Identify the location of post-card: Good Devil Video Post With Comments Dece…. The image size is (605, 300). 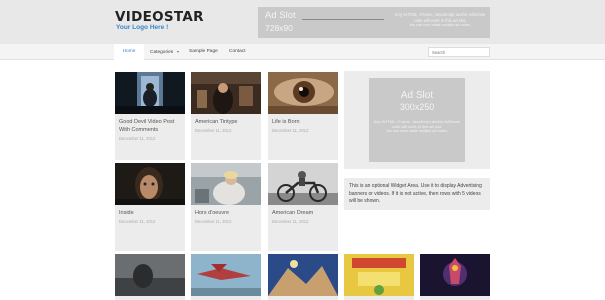
(150, 116).